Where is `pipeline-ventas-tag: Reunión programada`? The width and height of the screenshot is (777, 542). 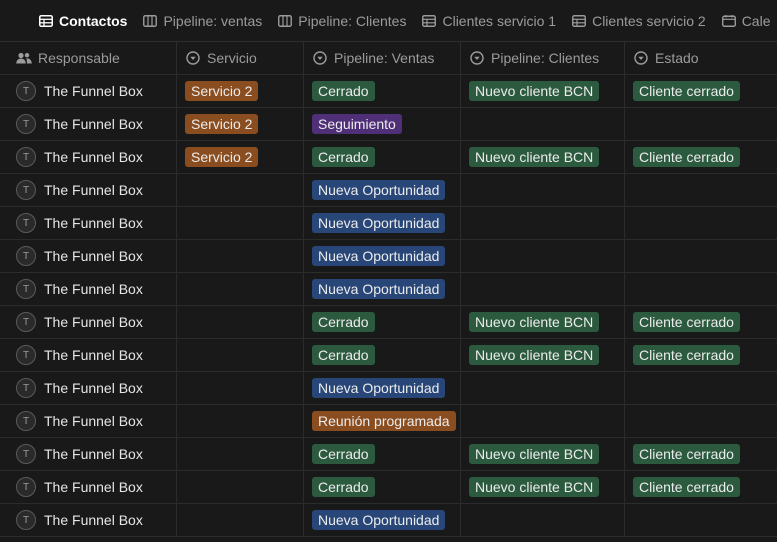
pipeline-ventas-tag: Reunión programada is located at coordinates (384, 421).